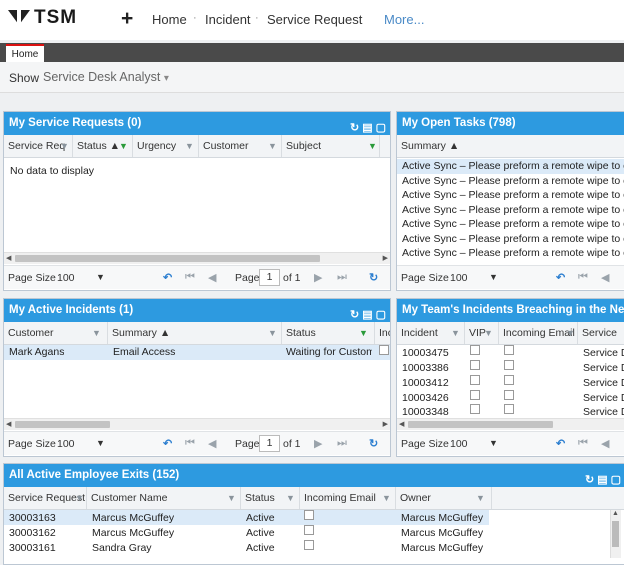  I want to click on vertical-scrollbar: ▲, so click(615, 534).